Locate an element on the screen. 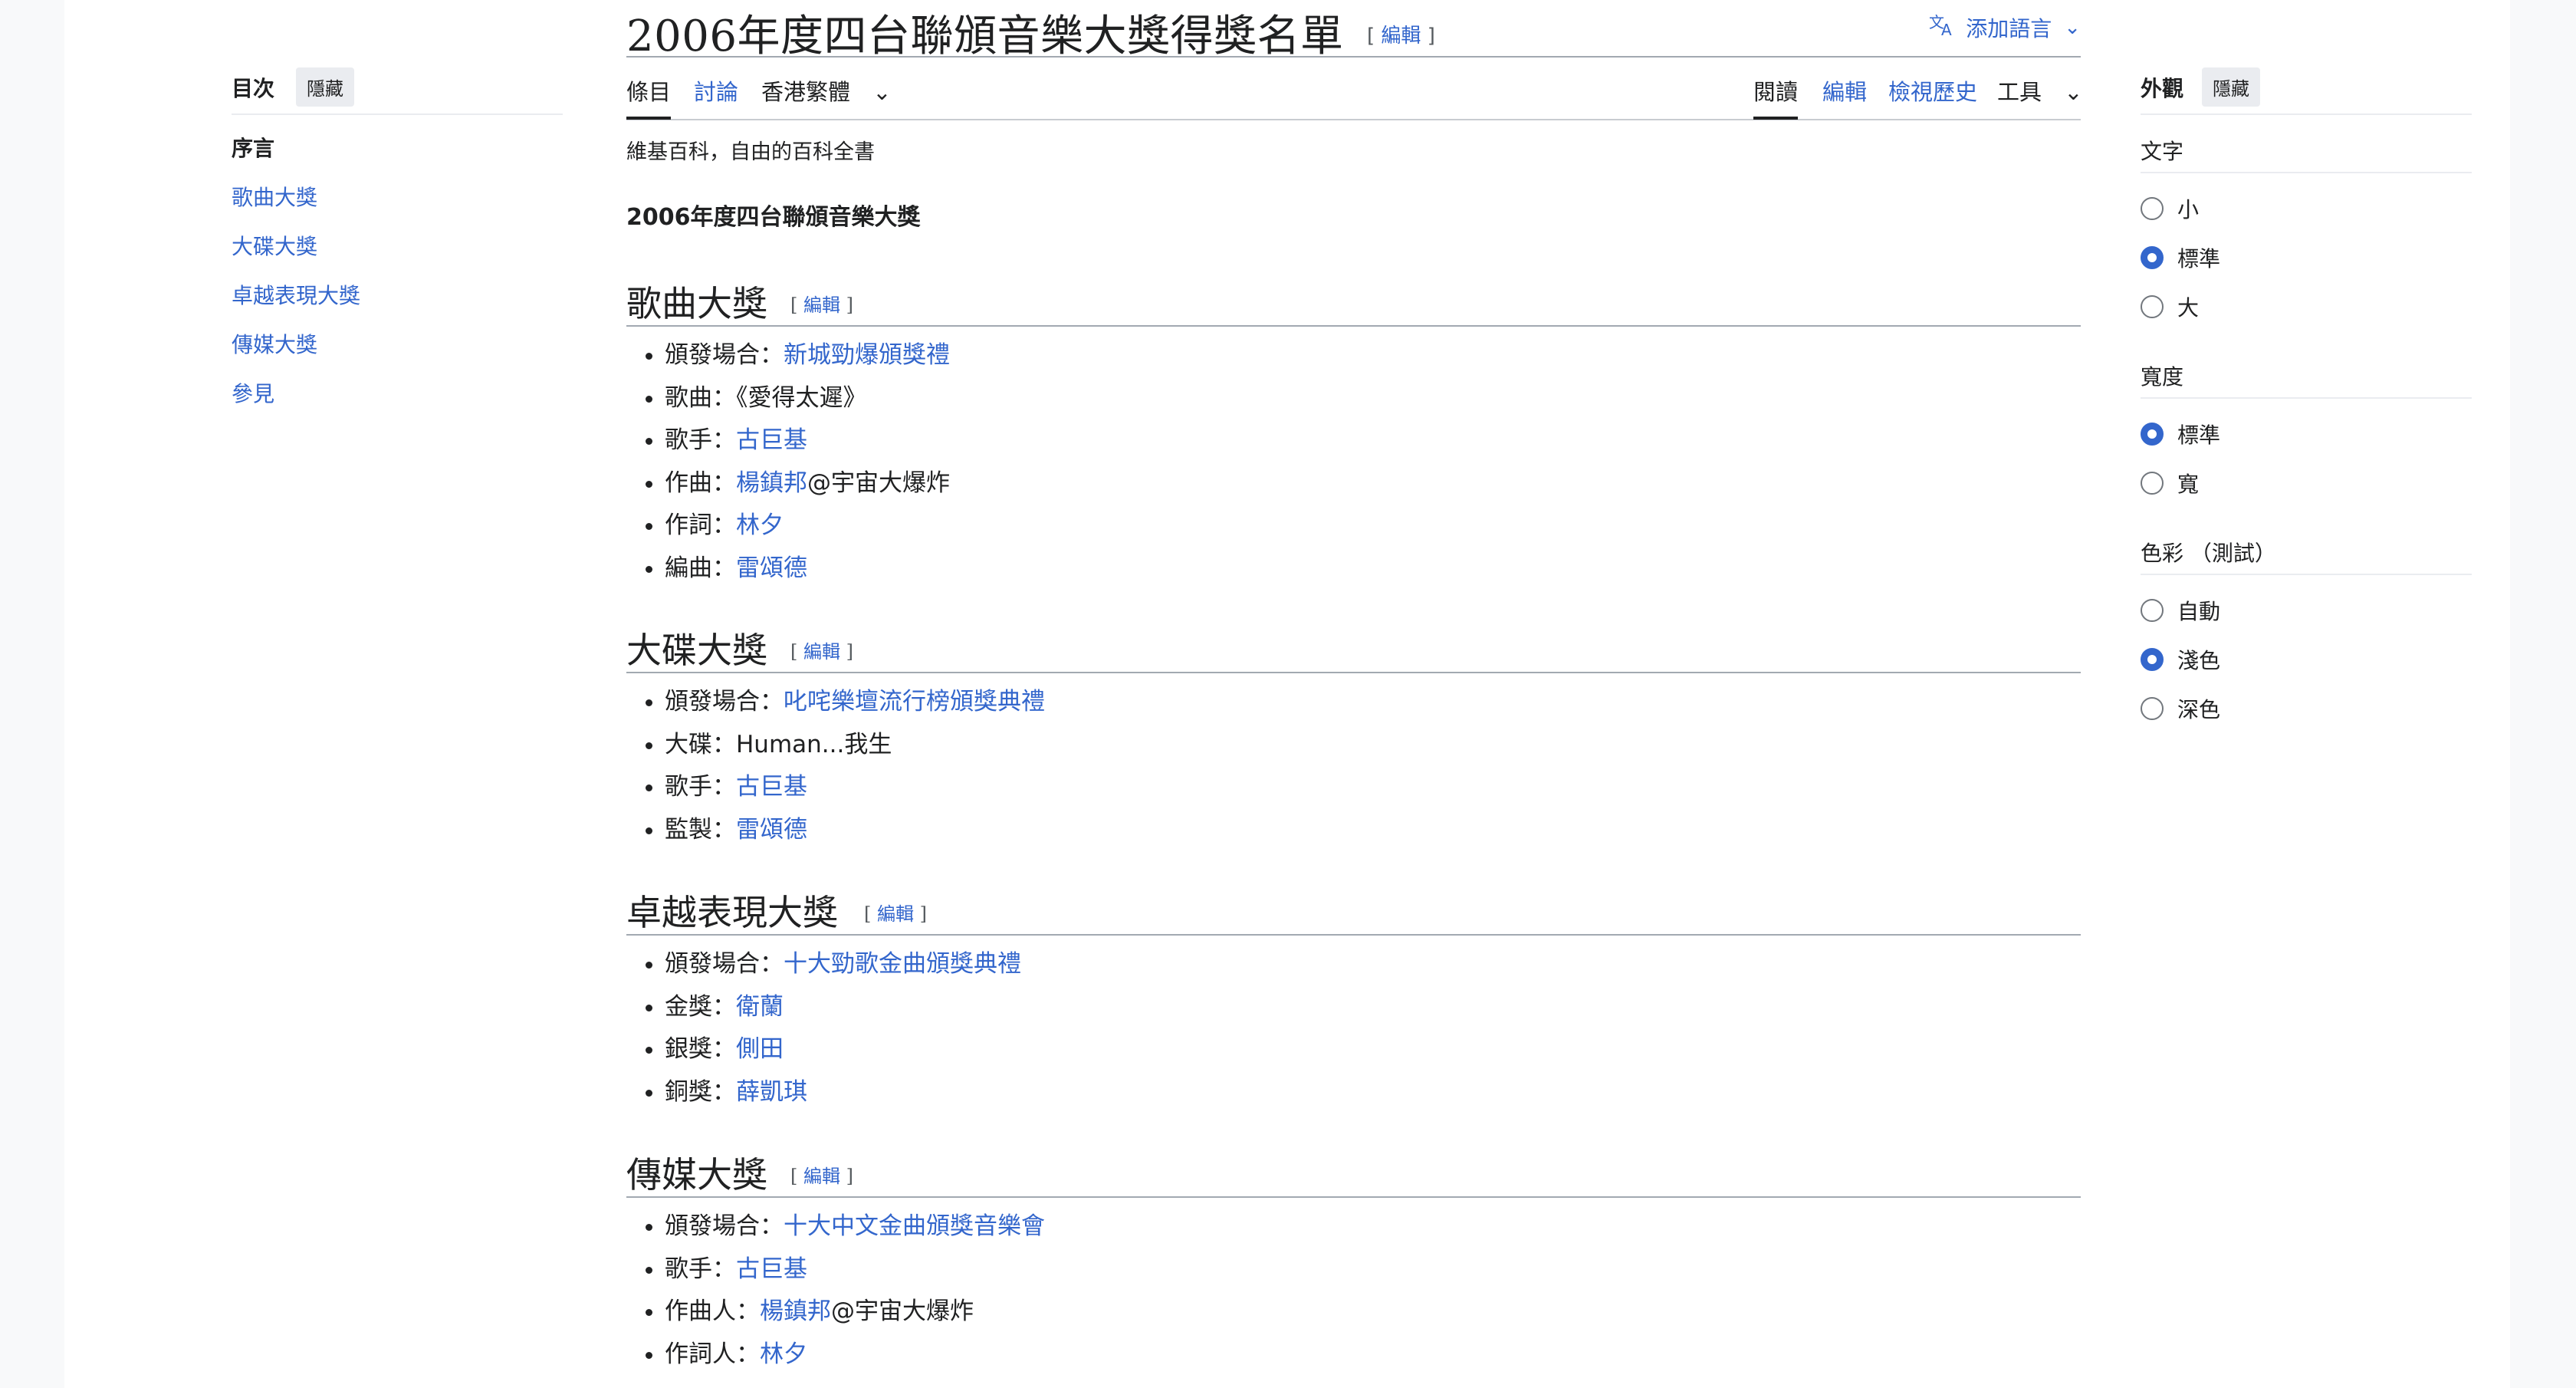  list-item: 作曲人：楊鎮邦@宇宙大爆炸 is located at coordinates (1373, 1312).